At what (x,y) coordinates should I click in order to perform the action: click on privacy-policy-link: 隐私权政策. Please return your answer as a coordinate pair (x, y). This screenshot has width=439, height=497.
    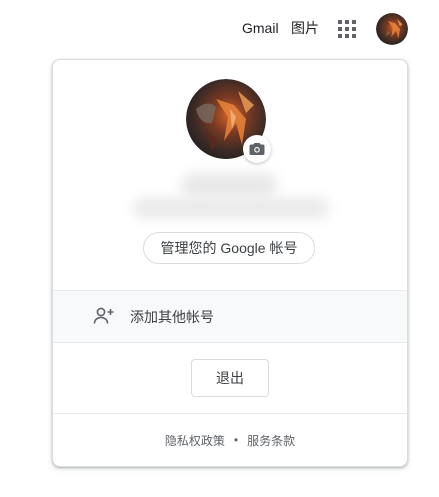
    Looking at the image, I should click on (195, 440).